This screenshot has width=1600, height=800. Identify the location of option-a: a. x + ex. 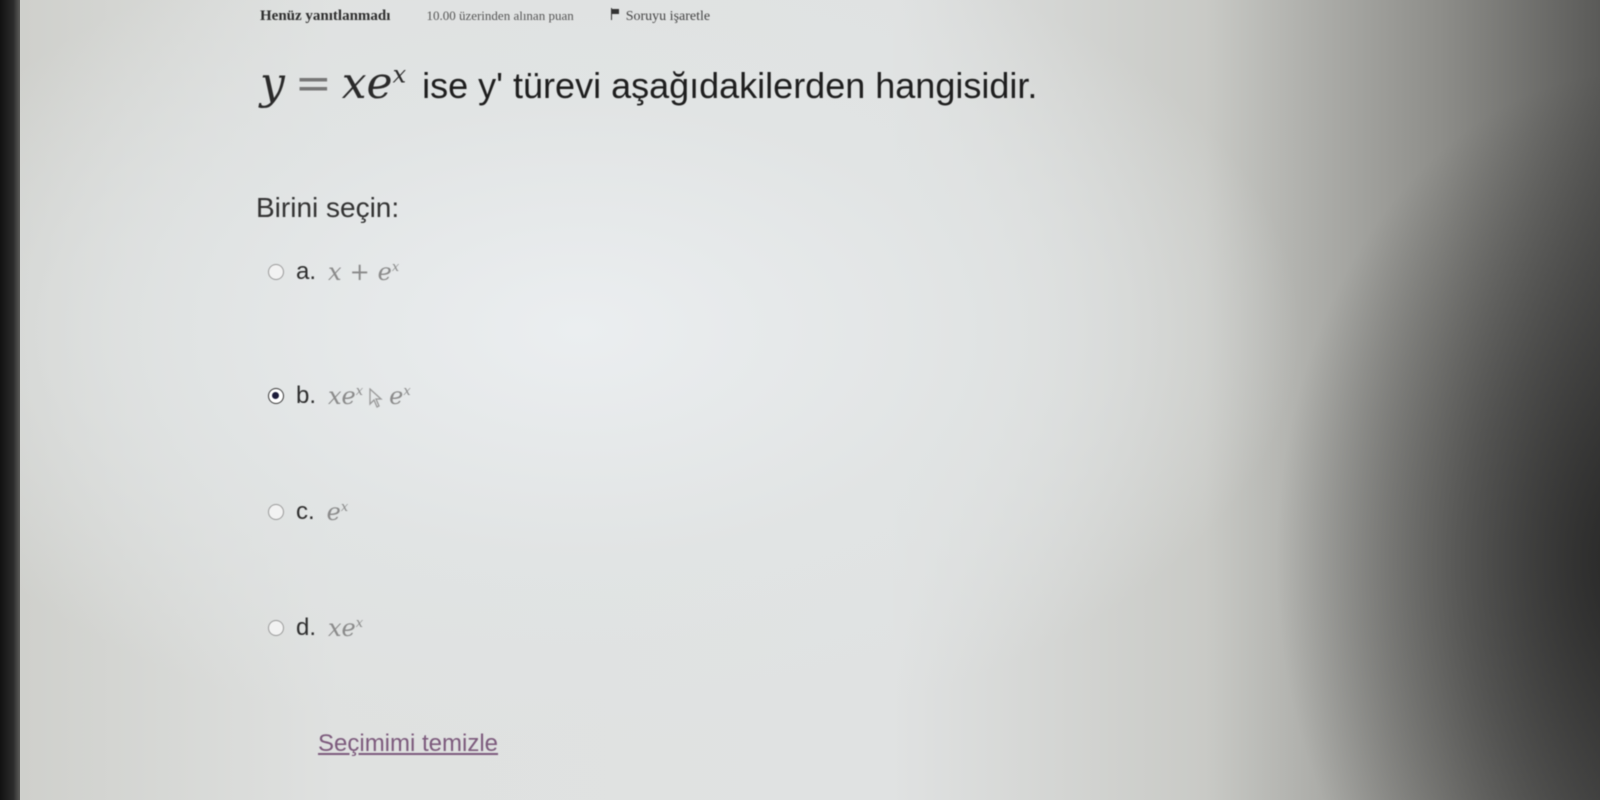
(333, 272).